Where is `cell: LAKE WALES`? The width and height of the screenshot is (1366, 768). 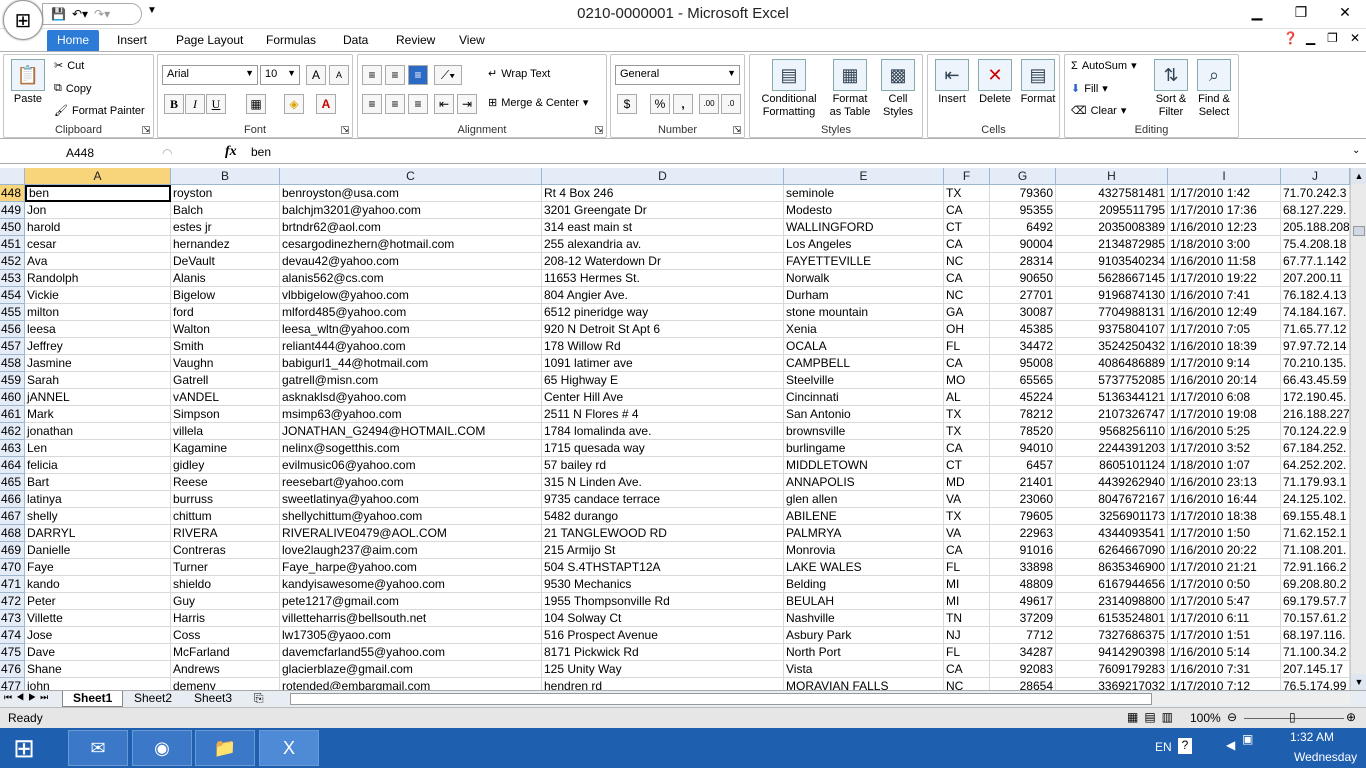
cell: LAKE WALES is located at coordinates (864, 567).